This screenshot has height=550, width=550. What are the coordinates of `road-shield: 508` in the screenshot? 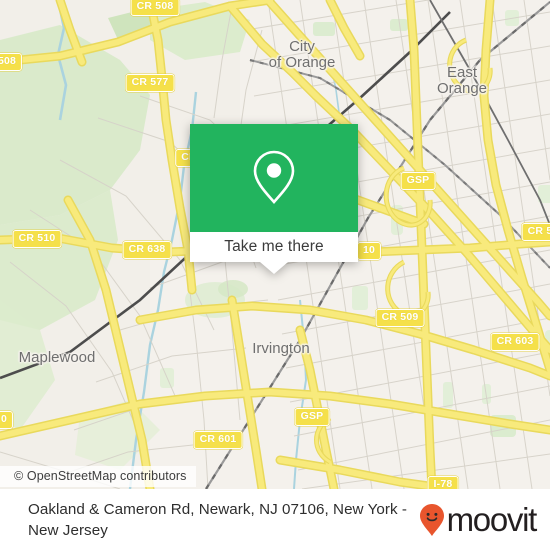 It's located at (11, 62).